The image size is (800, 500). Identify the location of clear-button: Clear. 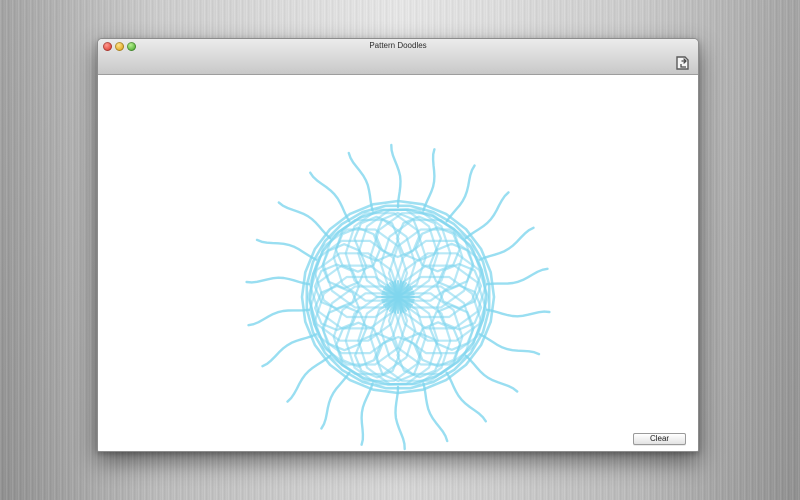
(659, 439).